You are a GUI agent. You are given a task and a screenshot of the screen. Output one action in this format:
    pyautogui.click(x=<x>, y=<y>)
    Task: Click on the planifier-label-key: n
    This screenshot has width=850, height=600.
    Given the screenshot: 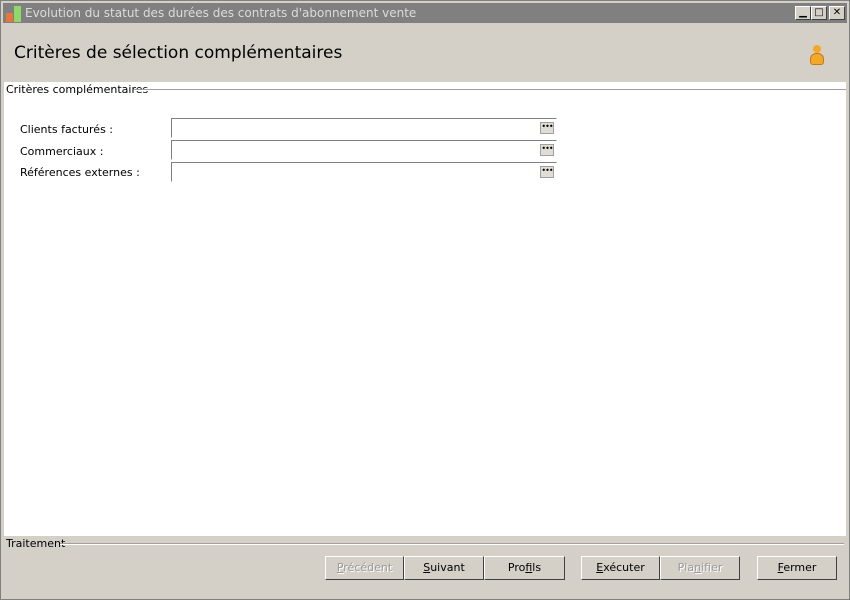 What is the action you would take?
    pyautogui.click(x=698, y=567)
    